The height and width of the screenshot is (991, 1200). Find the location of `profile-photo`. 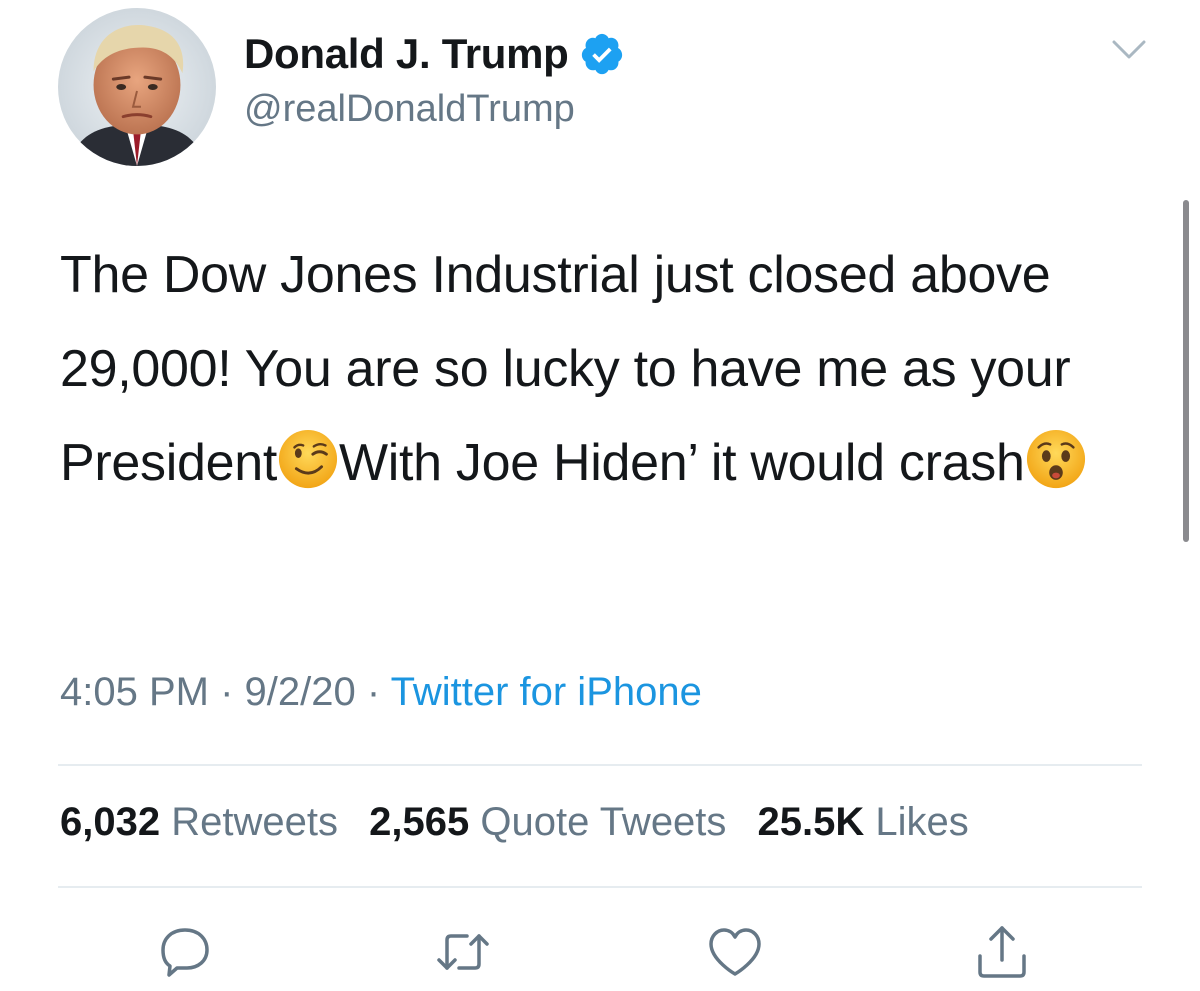

profile-photo is located at coordinates (137, 87).